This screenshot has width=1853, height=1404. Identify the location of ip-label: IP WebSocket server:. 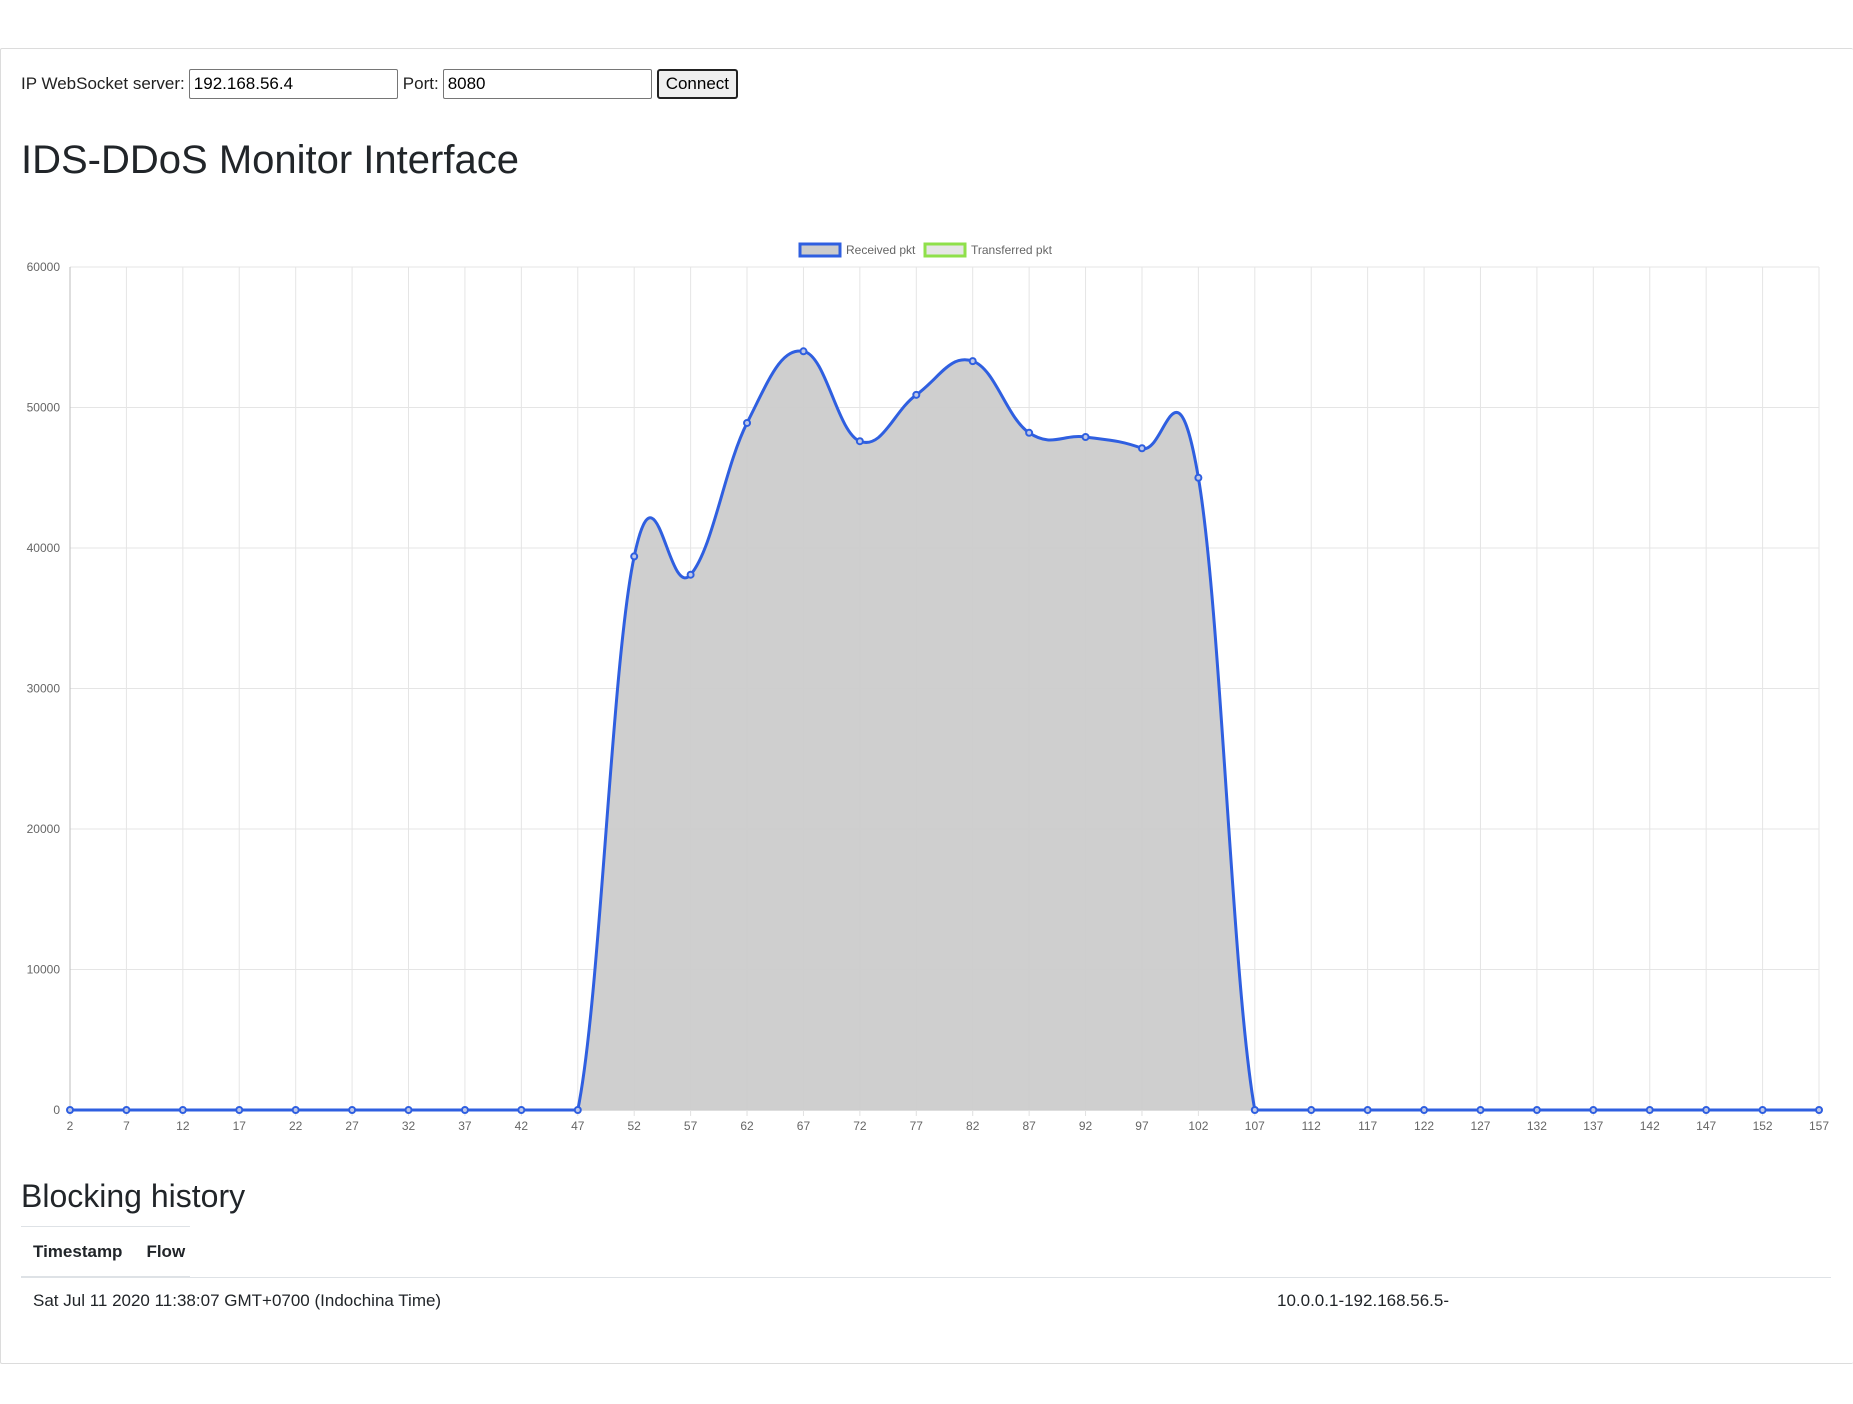
(103, 83).